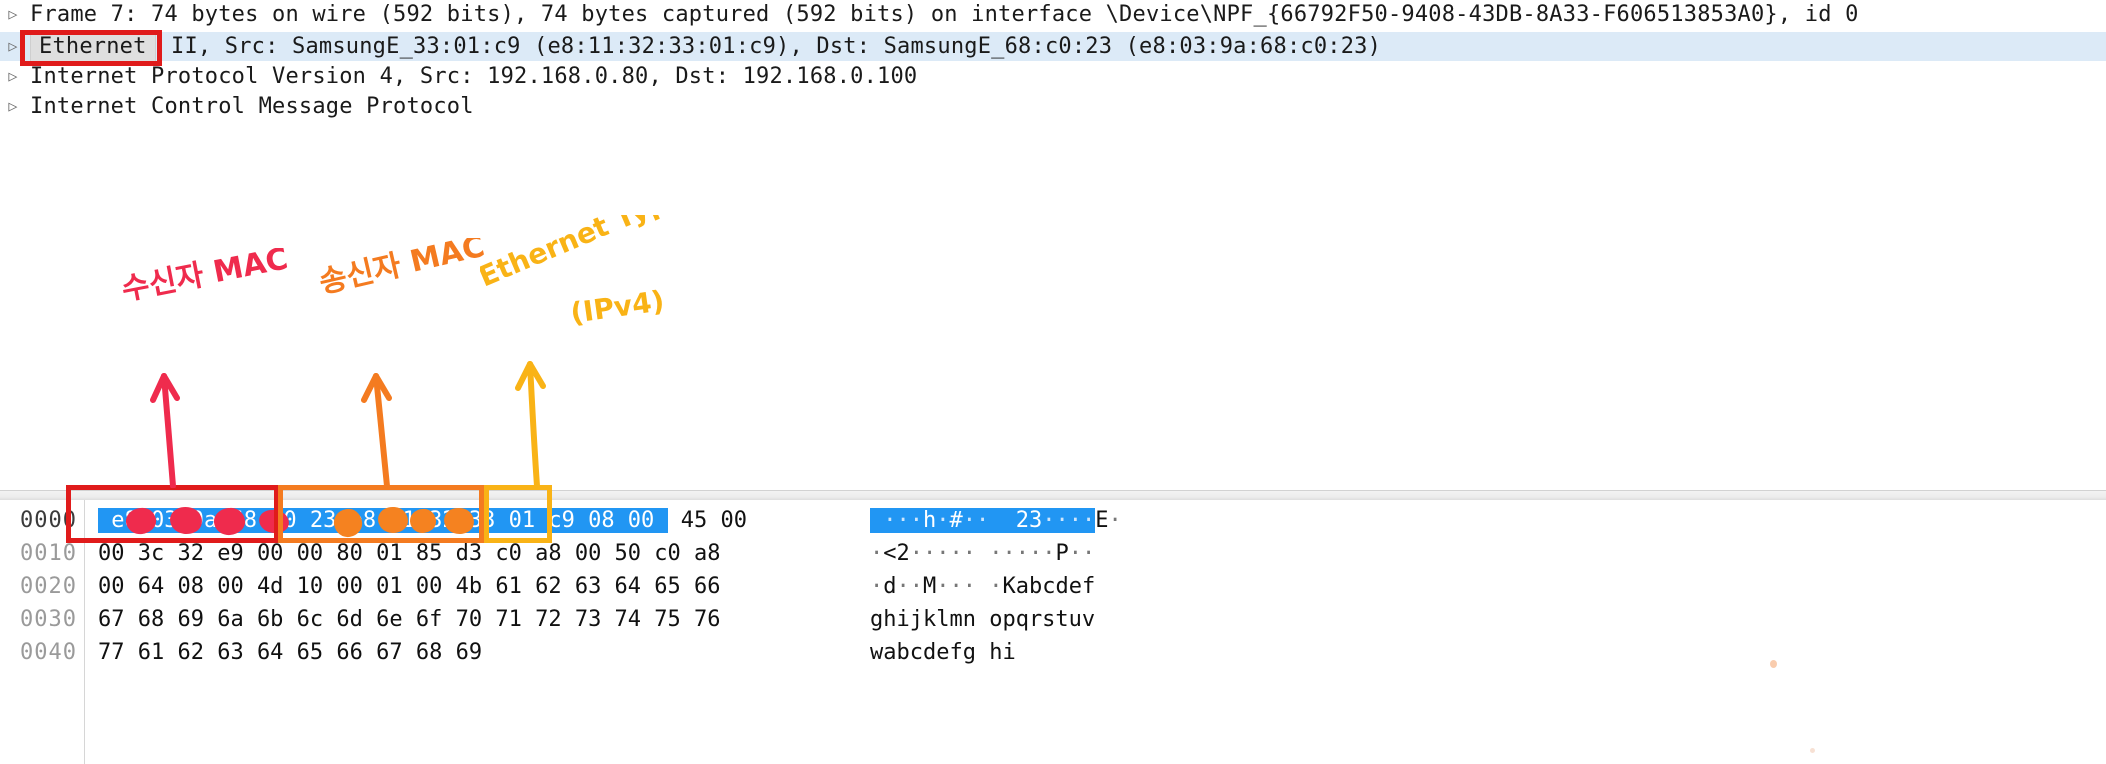 Image resolution: width=2106 pixels, height=764 pixels. Describe the element at coordinates (585, 254) in the screenshot. I see `annotation-text-ethernet-type: Ethernet Type` at that location.